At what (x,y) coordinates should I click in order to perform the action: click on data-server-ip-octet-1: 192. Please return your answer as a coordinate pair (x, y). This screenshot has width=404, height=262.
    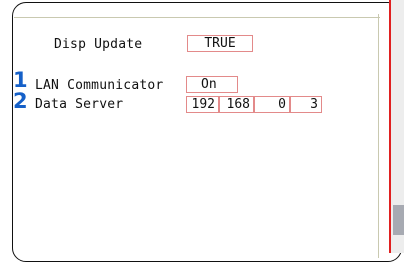
    Looking at the image, I should click on (202, 104).